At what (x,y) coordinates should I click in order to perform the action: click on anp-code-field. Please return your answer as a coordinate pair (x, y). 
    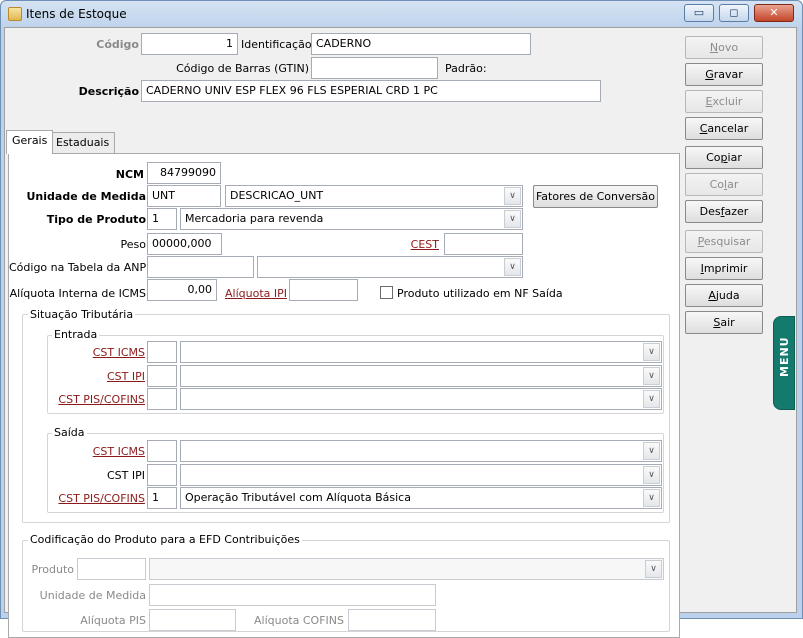
    Looking at the image, I should click on (200, 267).